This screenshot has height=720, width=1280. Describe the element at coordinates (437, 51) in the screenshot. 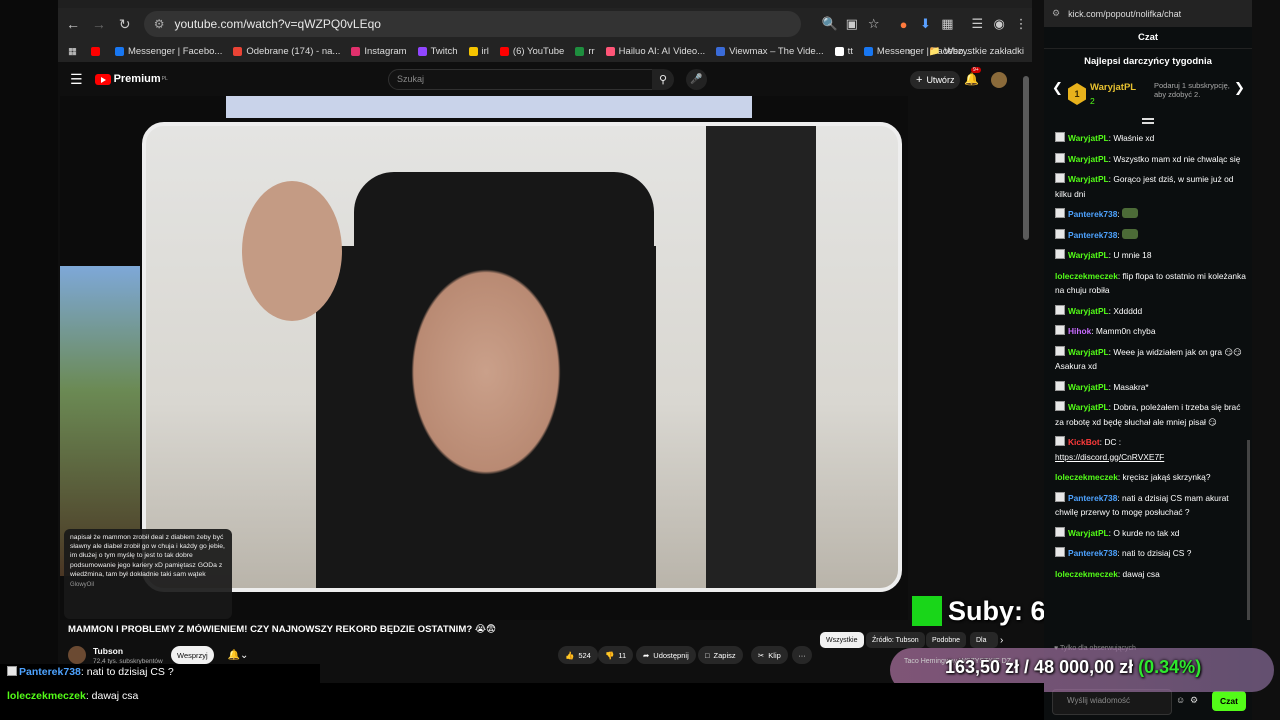

I see `bookmark-4: Twitch` at that location.